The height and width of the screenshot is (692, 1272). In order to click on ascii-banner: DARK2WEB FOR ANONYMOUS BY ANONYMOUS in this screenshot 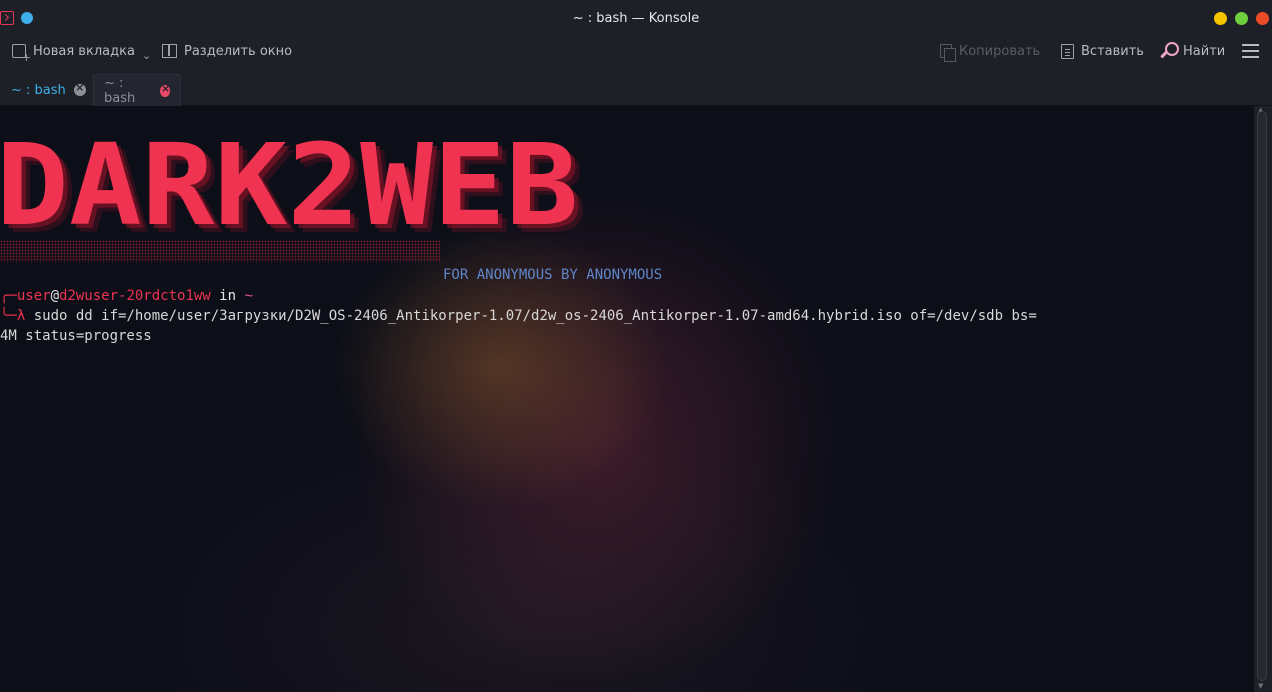, I will do `click(352, 202)`.